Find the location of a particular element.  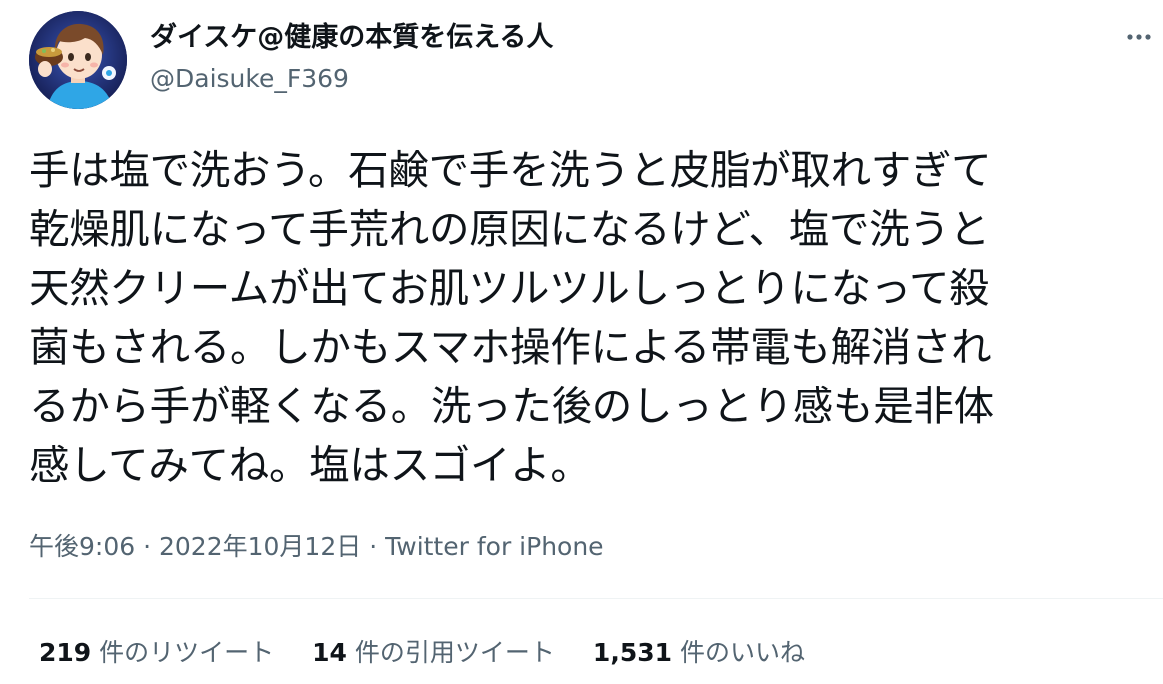

more-options-button is located at coordinates (1139, 37).